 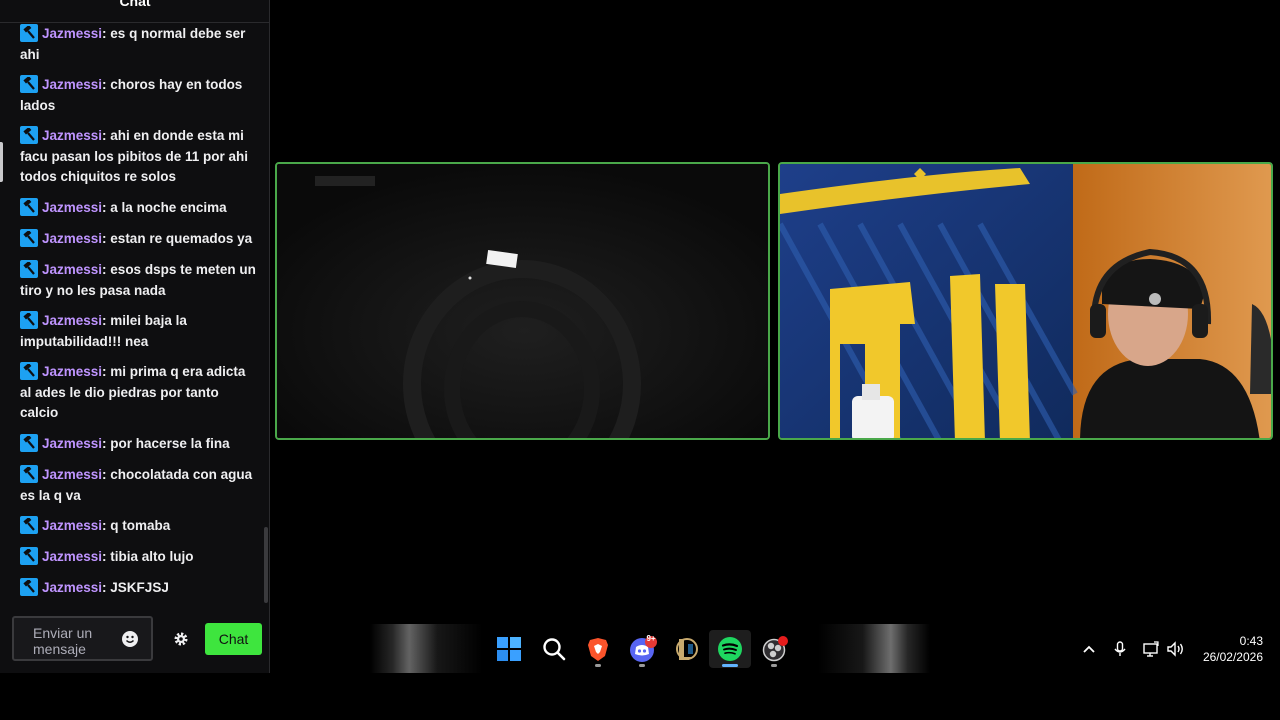 I want to click on chat-message: Jazmessi: por hacerse la fina, so click(x=138, y=444).